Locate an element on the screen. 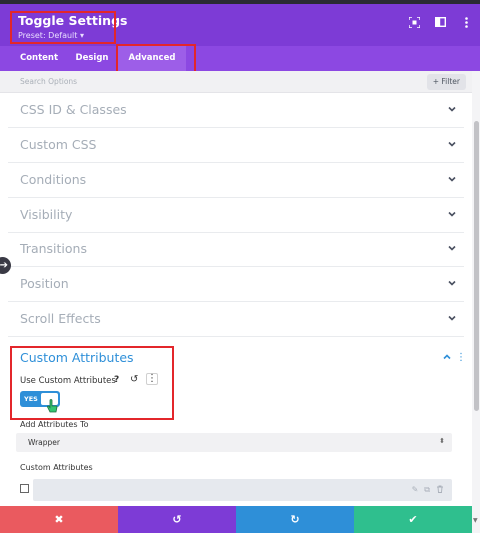 This screenshot has width=480, height=533. custom-attributes-list-label: Custom Attributes is located at coordinates (56, 467).